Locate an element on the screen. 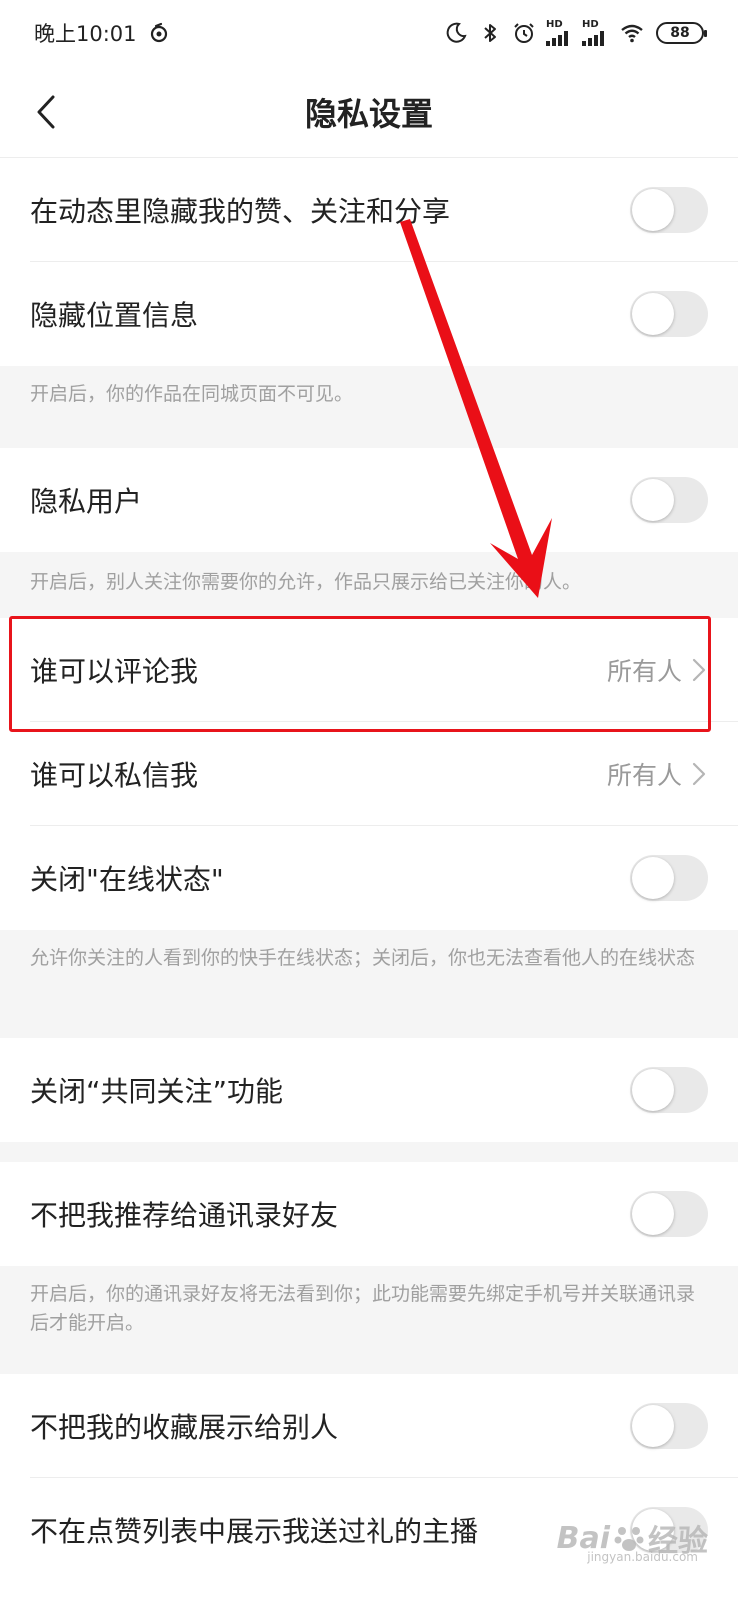 This screenshot has height=1600, width=738. setting-private-user: 隐私用户 is located at coordinates (369, 500).